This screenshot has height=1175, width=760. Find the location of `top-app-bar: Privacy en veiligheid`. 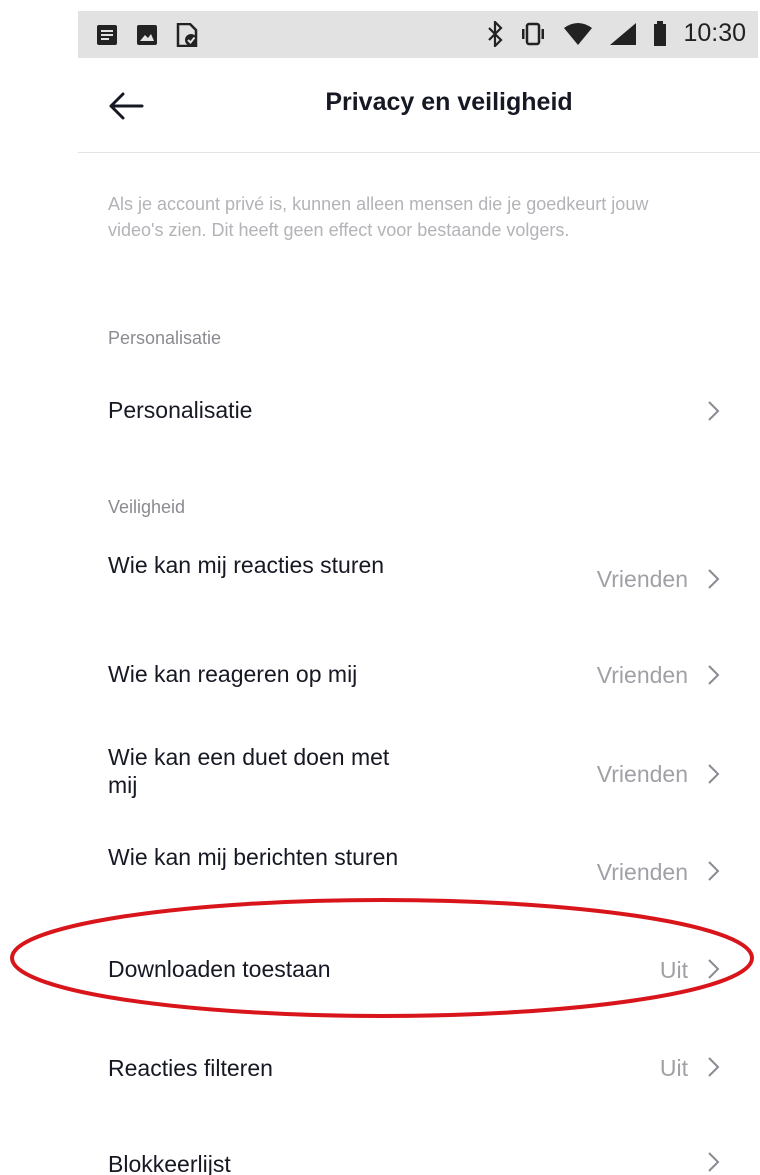

top-app-bar: Privacy en veiligheid is located at coordinates (419, 105).